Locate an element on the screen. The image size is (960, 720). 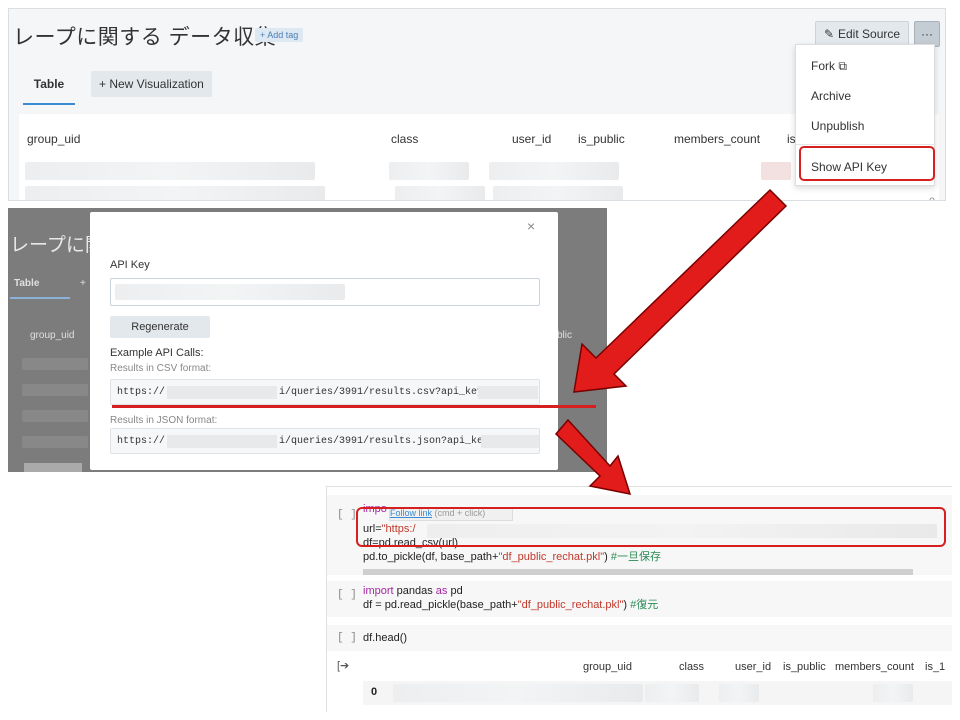
url-suffix: i/queries/3991/results.csv?api_key= is located at coordinates (384, 392).